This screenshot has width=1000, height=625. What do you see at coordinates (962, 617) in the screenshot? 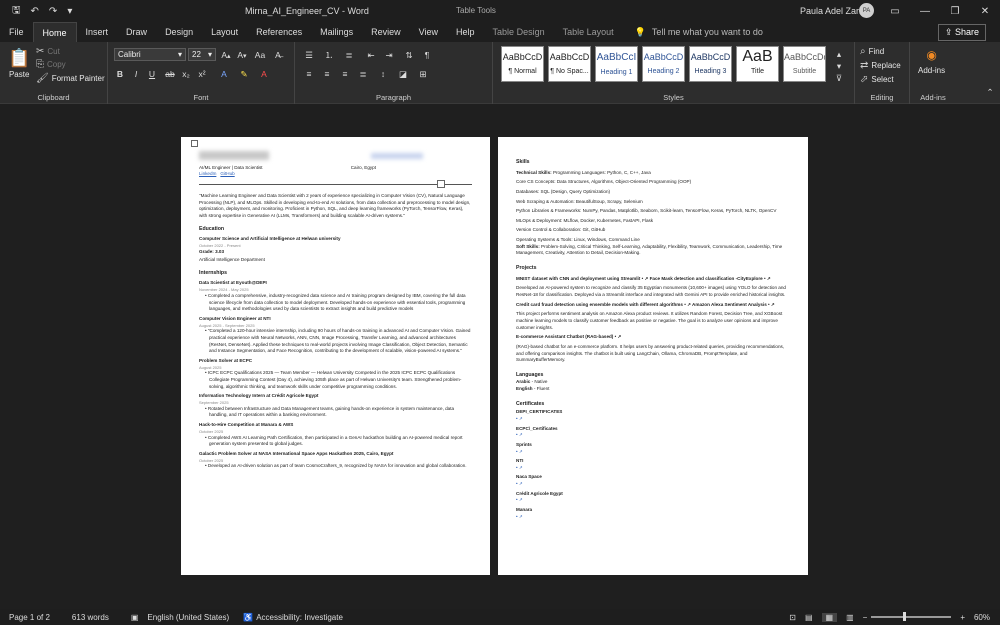
I see `zoom-in-icon: +` at bounding box center [962, 617].